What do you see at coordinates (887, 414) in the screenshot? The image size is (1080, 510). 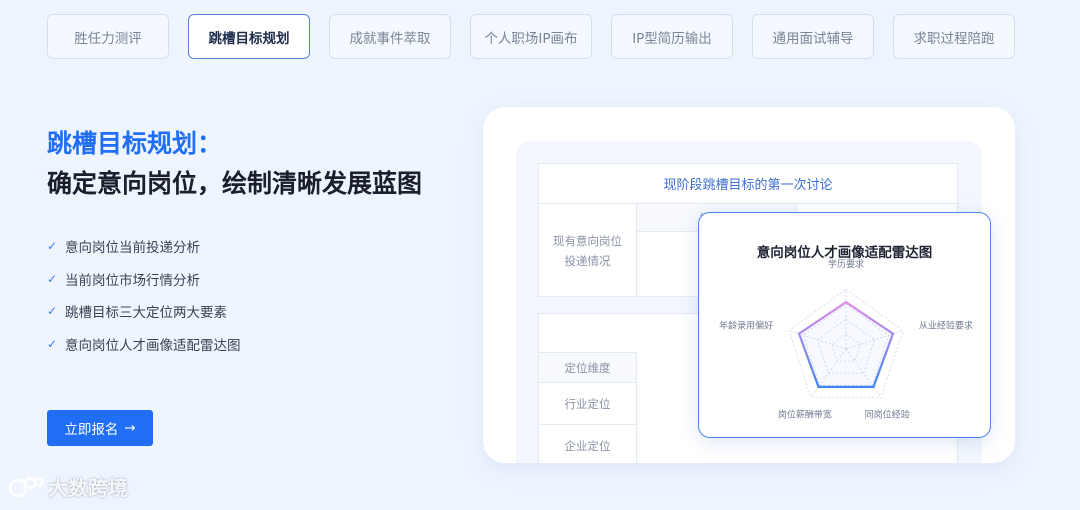 I see `radar-axis-label: 同岗位经验` at bounding box center [887, 414].